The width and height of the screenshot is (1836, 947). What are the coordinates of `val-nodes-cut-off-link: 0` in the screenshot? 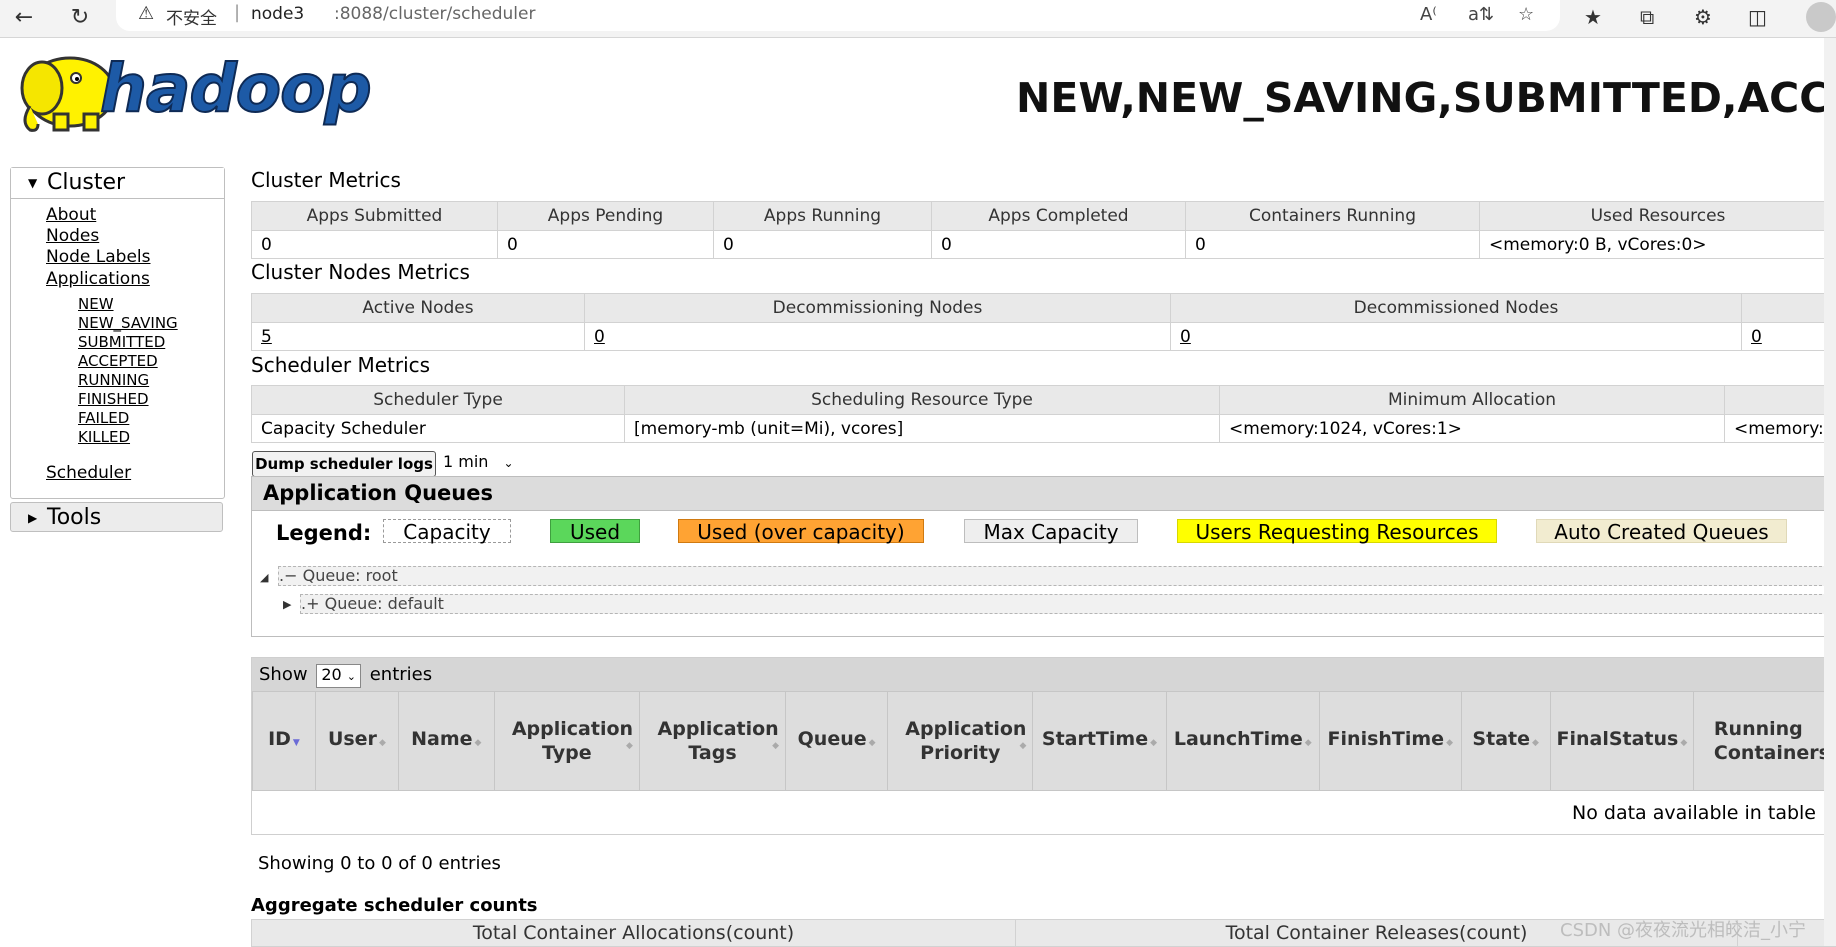 It's located at (1789, 337).